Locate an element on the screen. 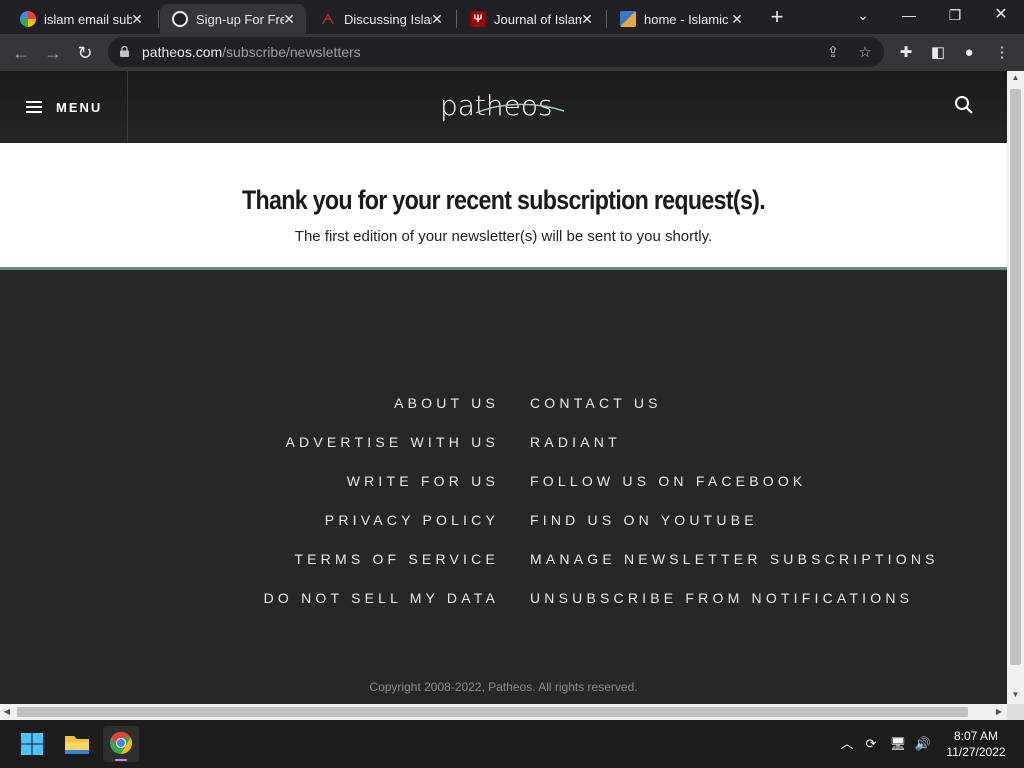 This screenshot has height=768, width=1024. show-hidden-icons-icon: ︿ is located at coordinates (847, 744).